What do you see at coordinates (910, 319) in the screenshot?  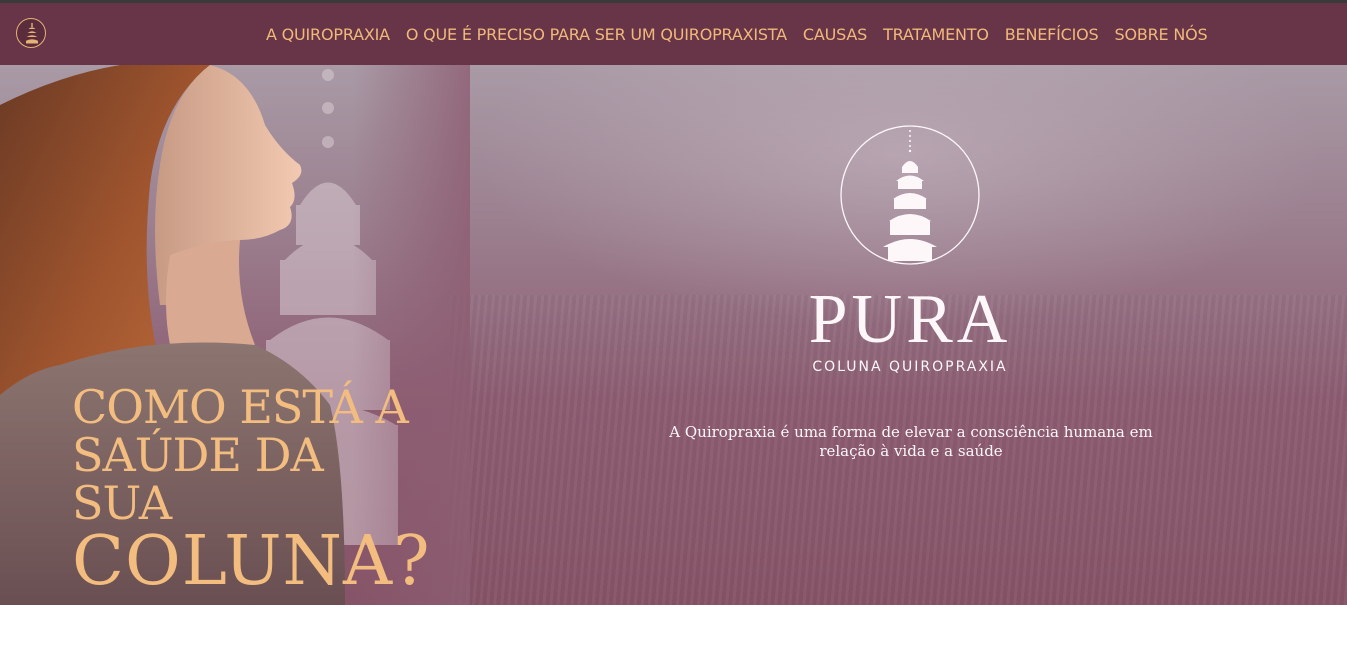 I see `brand-name: PURA` at bounding box center [910, 319].